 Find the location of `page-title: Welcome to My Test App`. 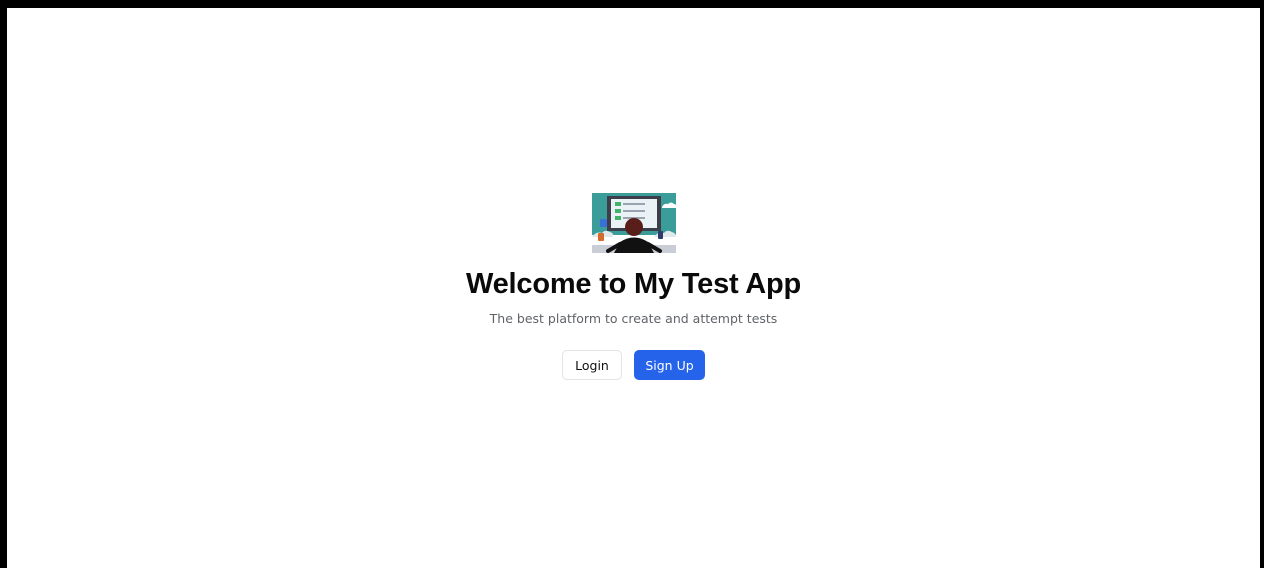

page-title: Welcome to My Test App is located at coordinates (633, 284).